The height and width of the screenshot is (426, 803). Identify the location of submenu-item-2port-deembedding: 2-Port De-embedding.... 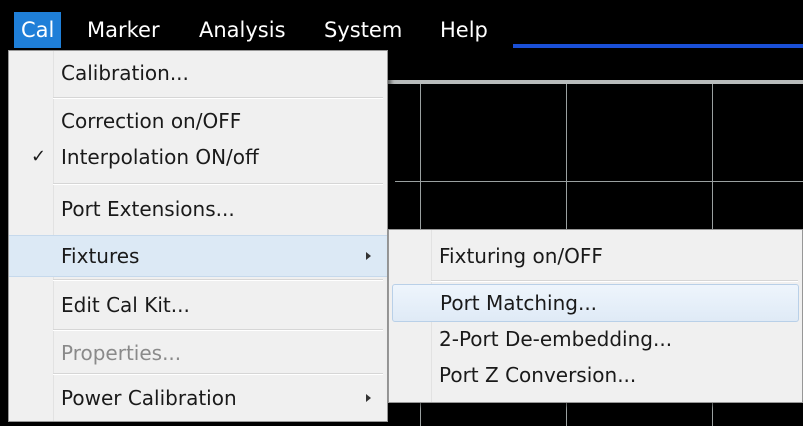
(595, 339).